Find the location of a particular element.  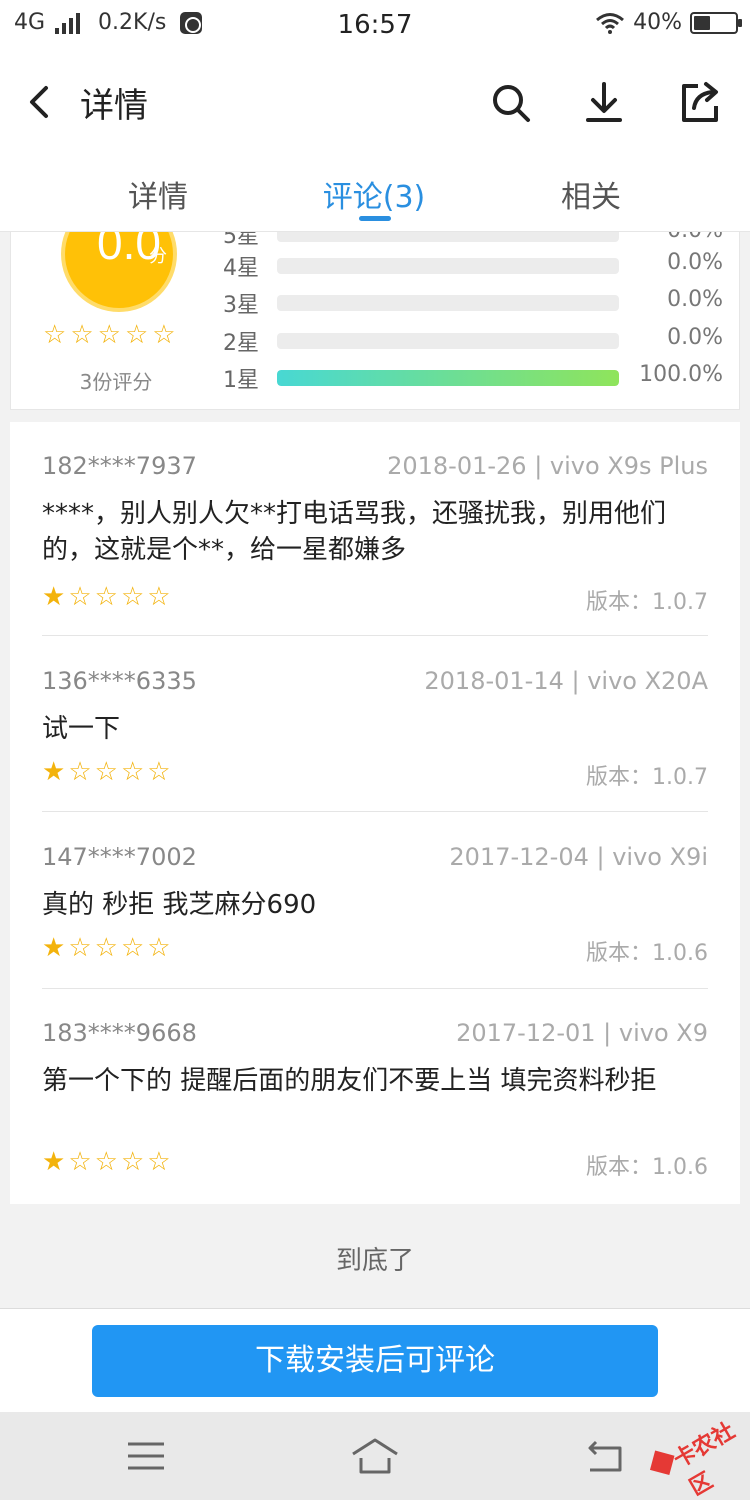

distribution-row-3: 3星 0.0% is located at coordinates (473, 302).